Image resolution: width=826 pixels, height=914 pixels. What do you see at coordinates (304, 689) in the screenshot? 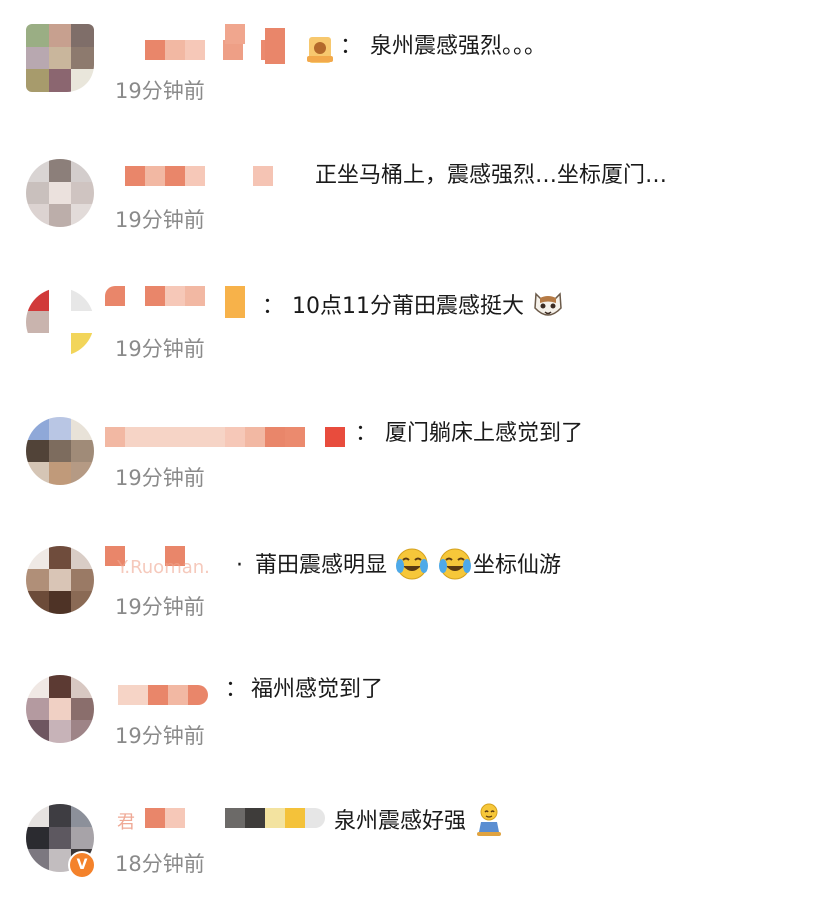
I see `comment-text: ：福州感觉到了` at bounding box center [304, 689].